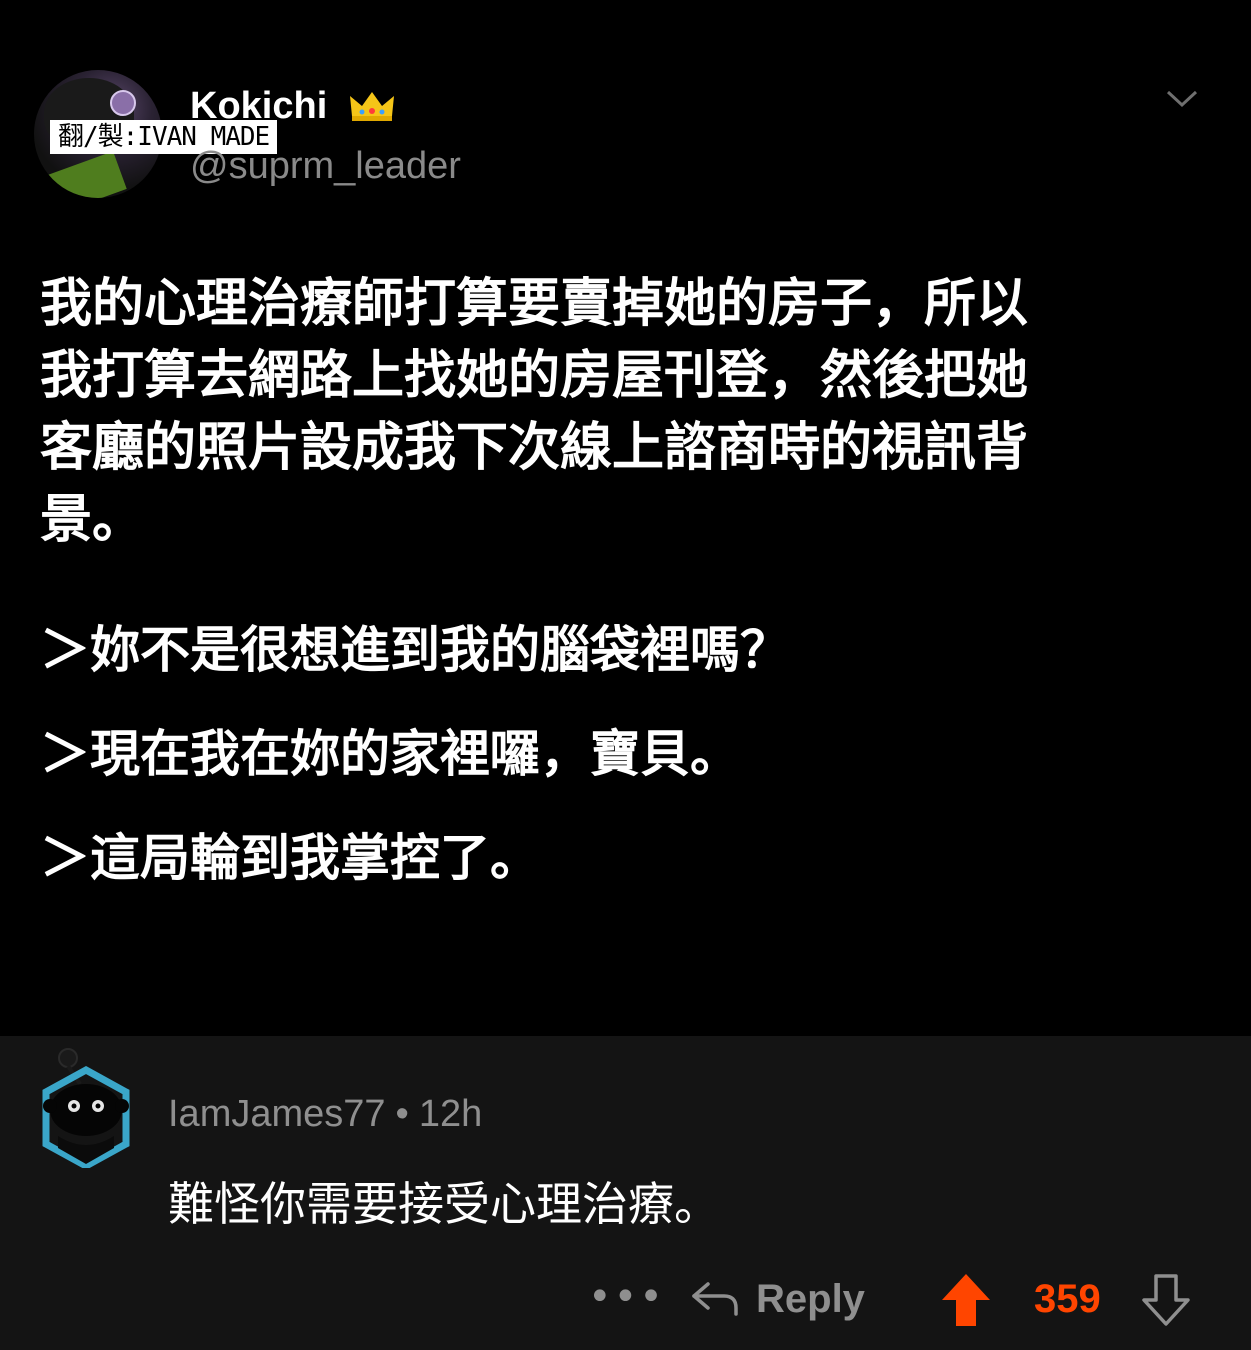 Image resolution: width=1251 pixels, height=1350 pixels. What do you see at coordinates (372, 106) in the screenshot?
I see `crown-icon` at bounding box center [372, 106].